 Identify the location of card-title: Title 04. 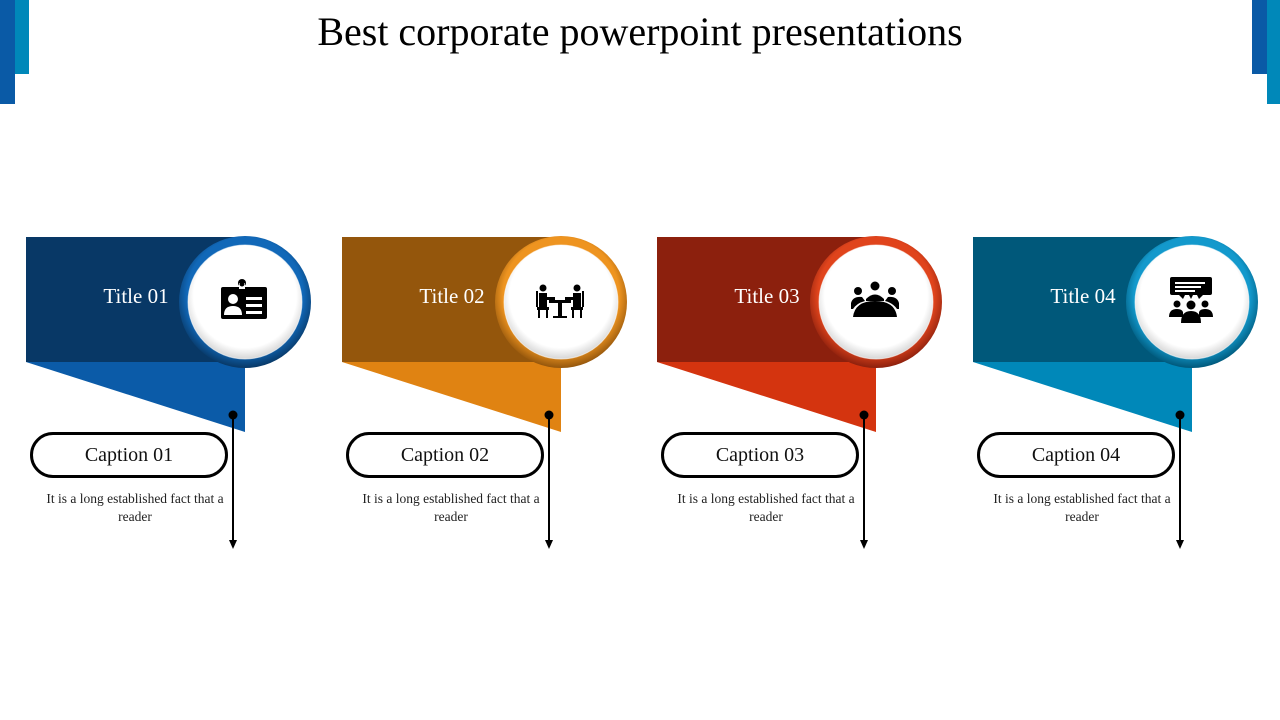
(1083, 296).